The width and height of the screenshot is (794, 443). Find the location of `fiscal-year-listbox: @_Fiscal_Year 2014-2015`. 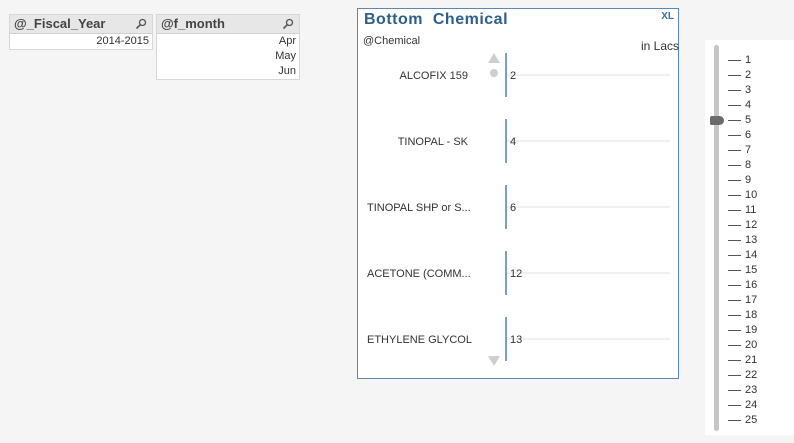

fiscal-year-listbox: @_Fiscal_Year 2014-2015 is located at coordinates (81, 32).